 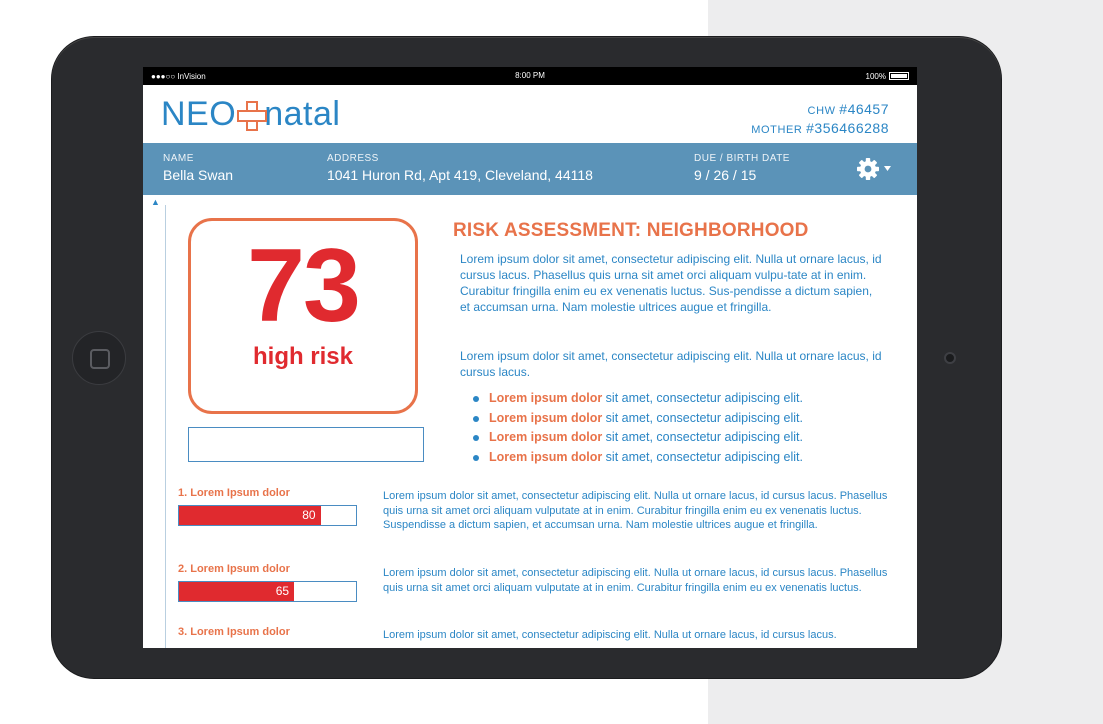 What do you see at coordinates (306, 444) in the screenshot?
I see `notes-input` at bounding box center [306, 444].